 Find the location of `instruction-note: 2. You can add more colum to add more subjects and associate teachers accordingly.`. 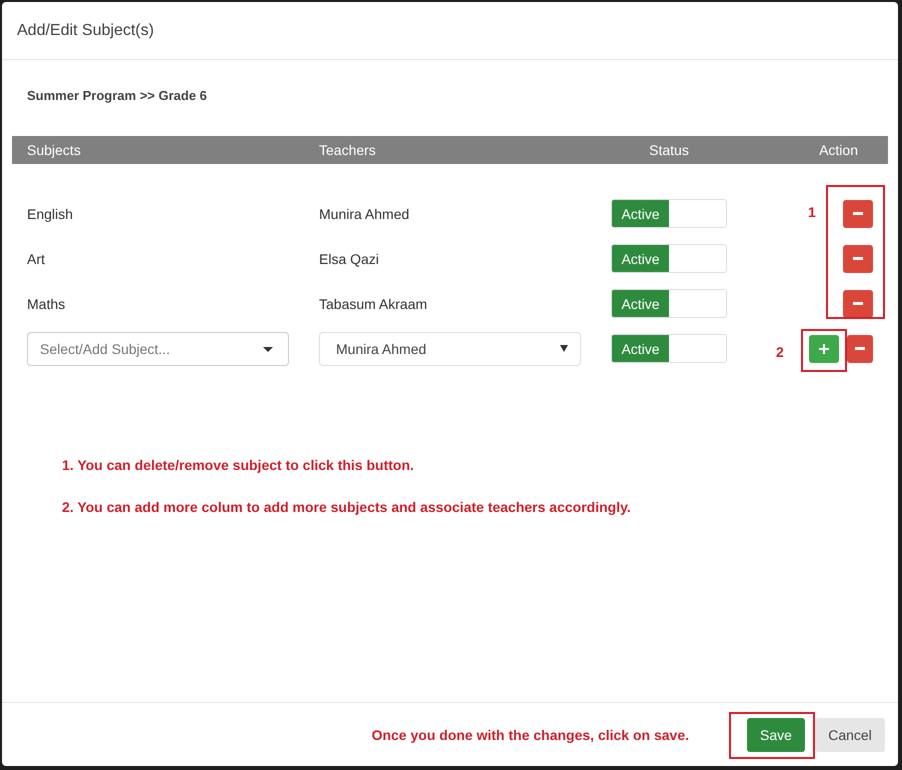

instruction-note: 2. You can add more colum to add more subjects and associate teachers accordingly. is located at coordinates (347, 507).